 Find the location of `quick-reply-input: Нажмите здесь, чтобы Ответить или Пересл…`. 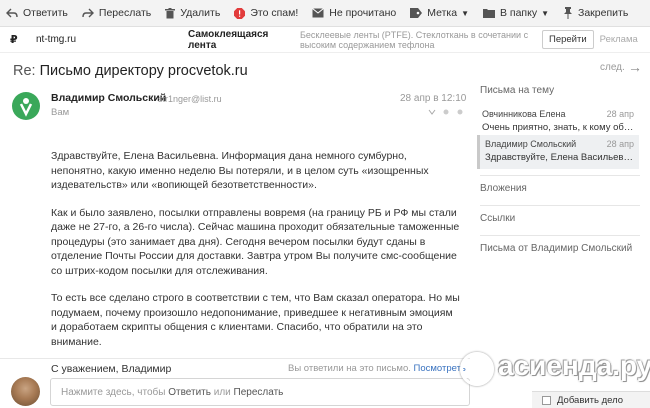

quick-reply-input: Нажмите здесь, чтобы Ответить или Пересл… is located at coordinates (260, 392).